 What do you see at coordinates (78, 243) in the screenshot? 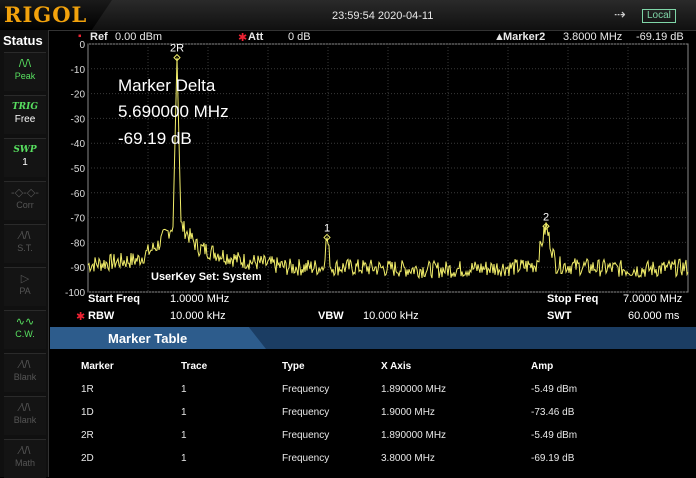
I see `y-tick-label: -80` at bounding box center [78, 243].